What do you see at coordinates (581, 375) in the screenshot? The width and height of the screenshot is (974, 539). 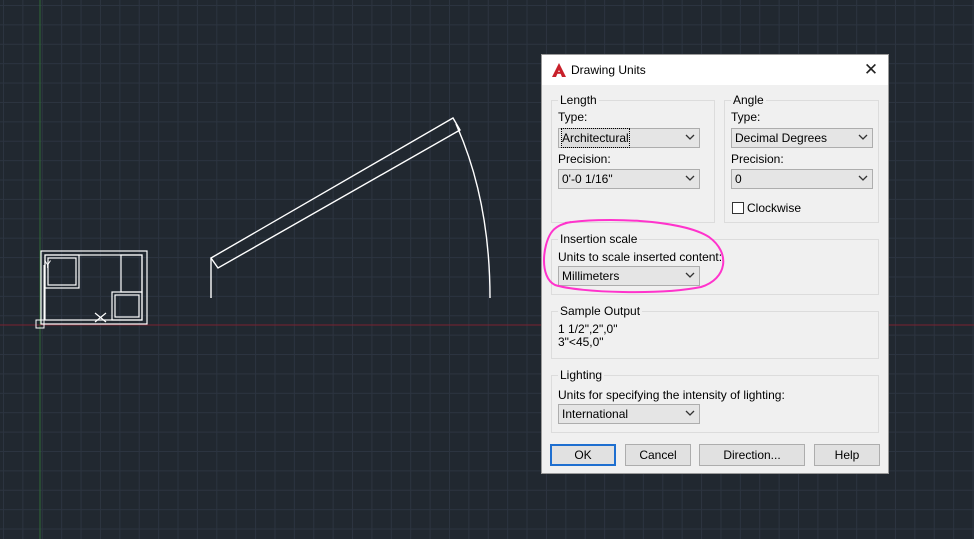 I see `lighting-legend: Lighting` at bounding box center [581, 375].